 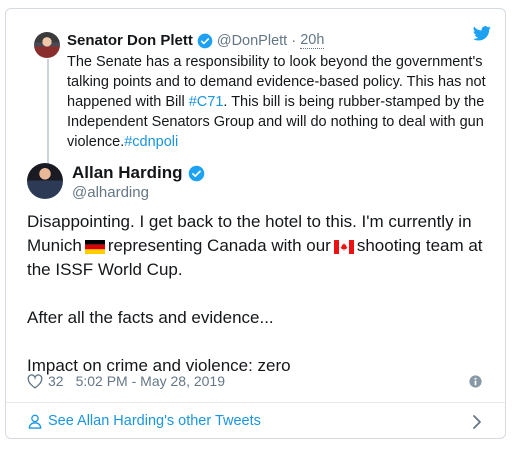 I want to click on heart-icon, so click(x=35, y=381).